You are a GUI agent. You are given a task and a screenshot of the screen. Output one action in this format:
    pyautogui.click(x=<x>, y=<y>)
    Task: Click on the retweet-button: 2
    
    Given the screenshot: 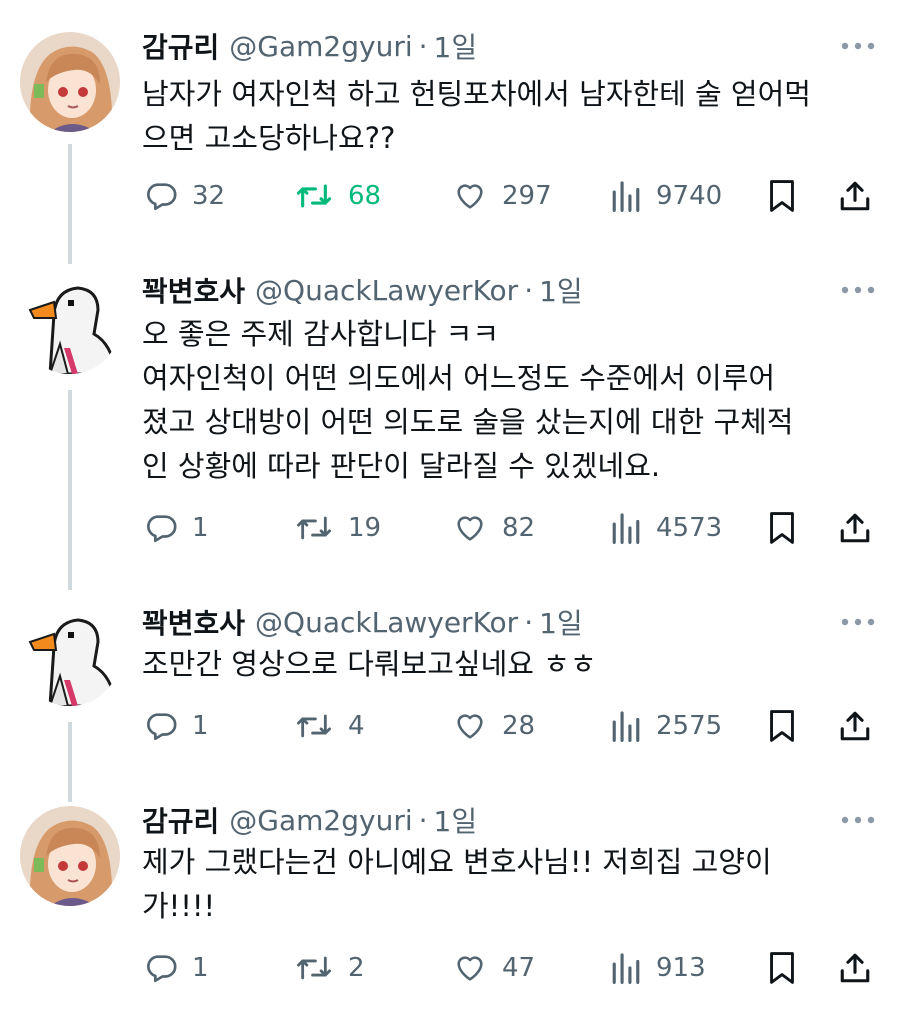 What is the action you would take?
    pyautogui.click(x=329, y=968)
    